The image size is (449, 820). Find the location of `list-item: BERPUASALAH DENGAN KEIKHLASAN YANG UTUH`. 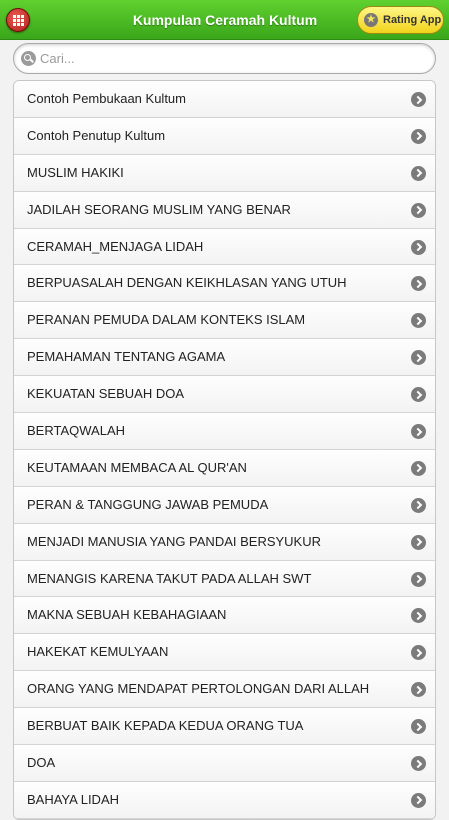

list-item: BERPUASALAH DENGAN KEIKHLASAN YANG UTUH is located at coordinates (224, 284).